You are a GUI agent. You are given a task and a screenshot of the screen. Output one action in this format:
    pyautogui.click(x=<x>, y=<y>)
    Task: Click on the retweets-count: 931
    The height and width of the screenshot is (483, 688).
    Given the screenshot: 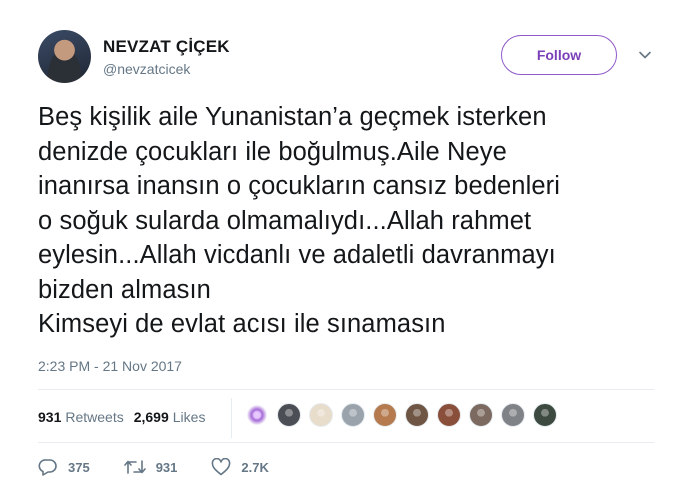 What is the action you would take?
    pyautogui.click(x=49, y=417)
    